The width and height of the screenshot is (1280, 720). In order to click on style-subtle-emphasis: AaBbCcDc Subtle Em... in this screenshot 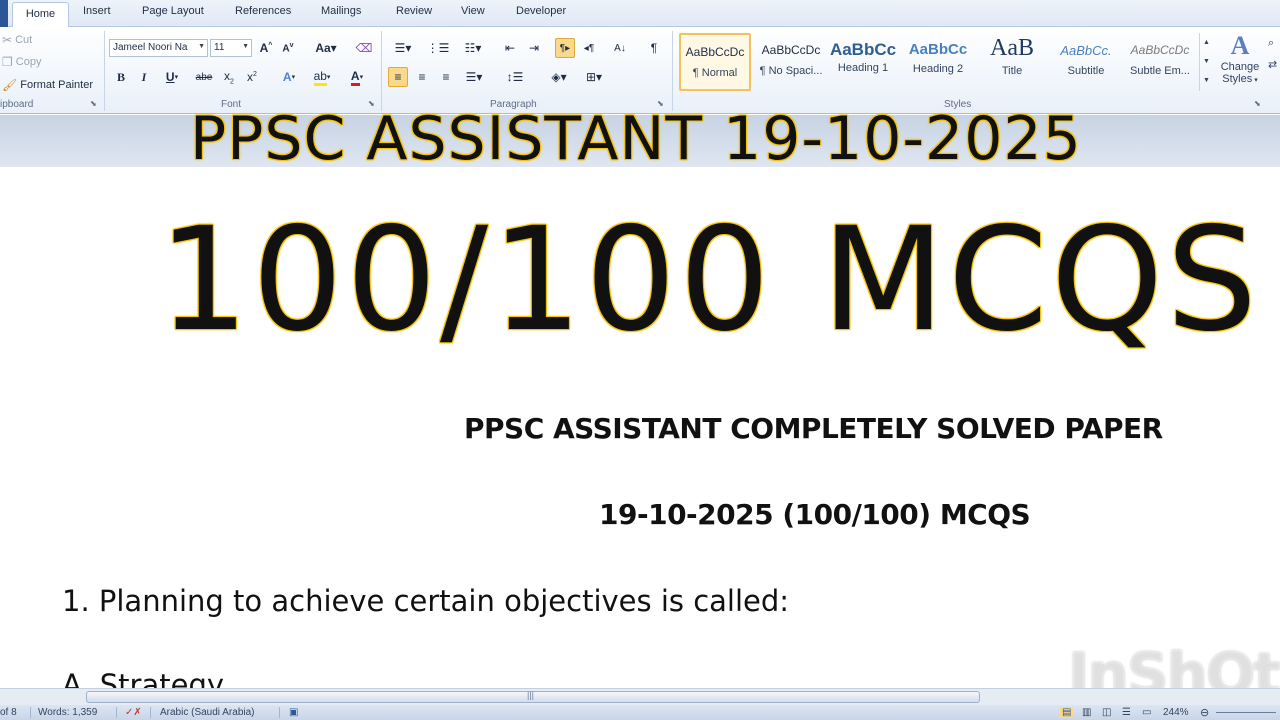, I will do `click(1160, 62)`.